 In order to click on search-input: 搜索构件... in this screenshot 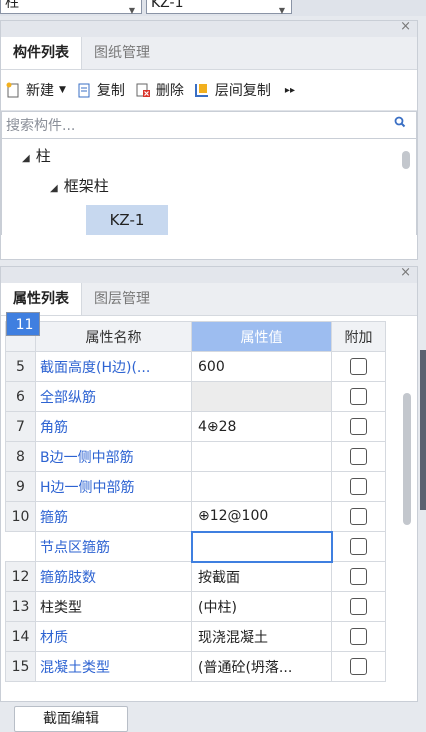, I will do `click(209, 125)`.